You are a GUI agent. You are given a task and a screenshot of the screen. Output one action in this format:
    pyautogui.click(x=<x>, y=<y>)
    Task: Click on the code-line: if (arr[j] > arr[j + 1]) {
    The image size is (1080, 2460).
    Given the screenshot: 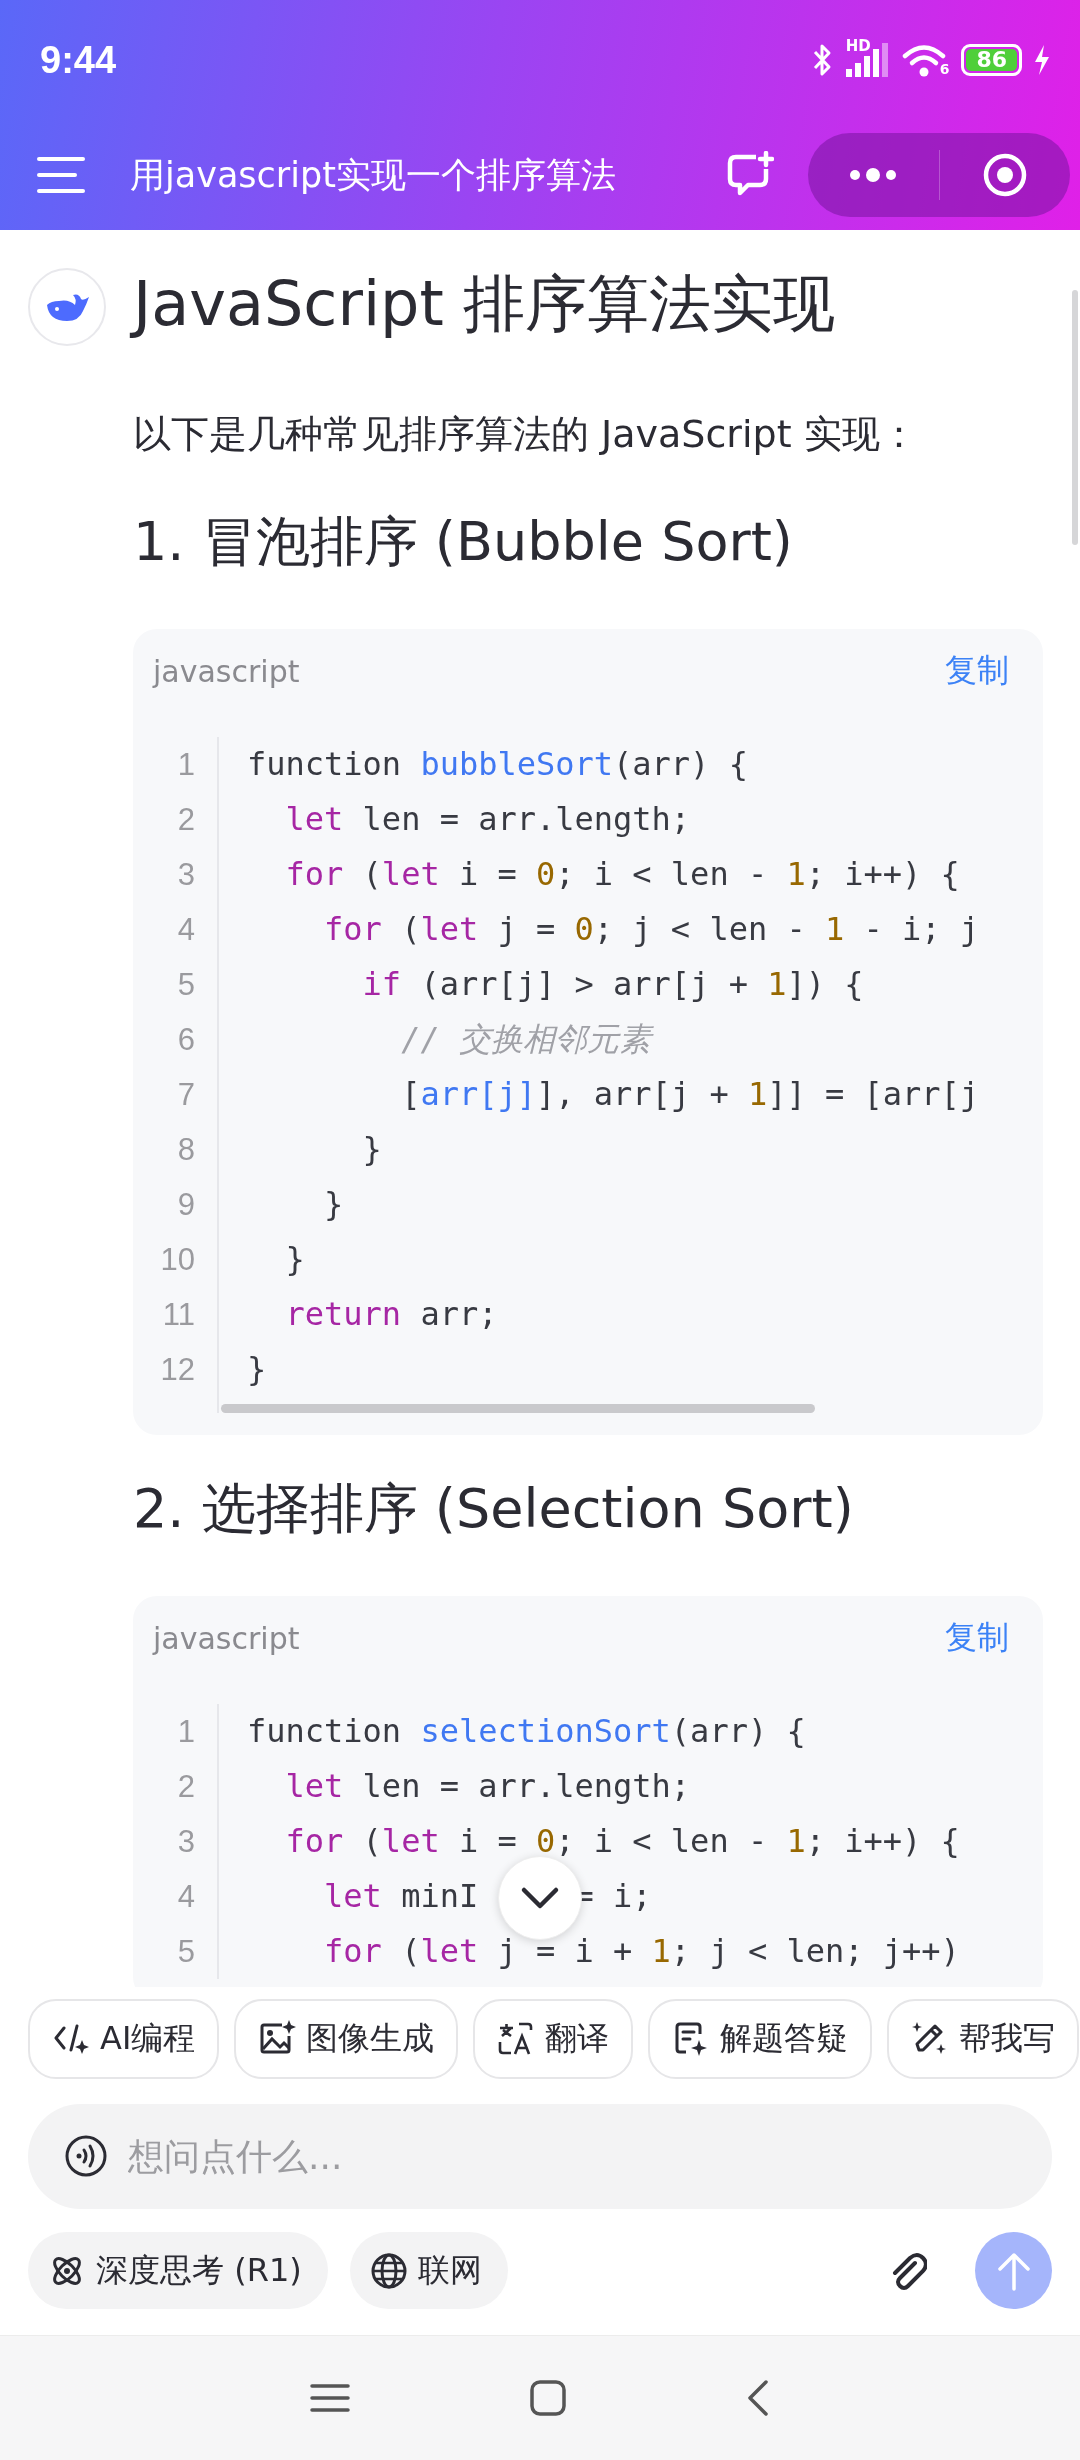 What is the action you would take?
    pyautogui.click(x=612, y=984)
    